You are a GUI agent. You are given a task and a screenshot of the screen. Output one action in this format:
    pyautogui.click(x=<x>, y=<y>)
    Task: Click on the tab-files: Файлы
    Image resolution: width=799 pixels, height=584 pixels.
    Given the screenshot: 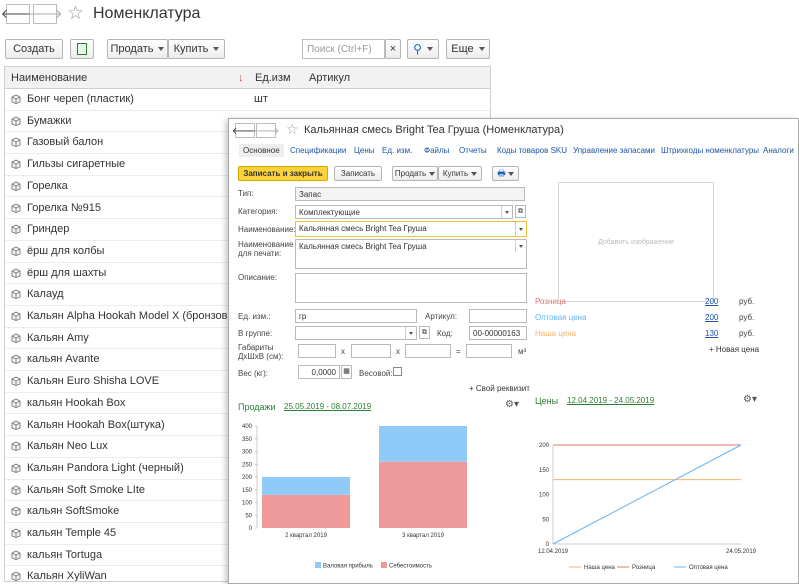 What is the action you would take?
    pyautogui.click(x=436, y=150)
    